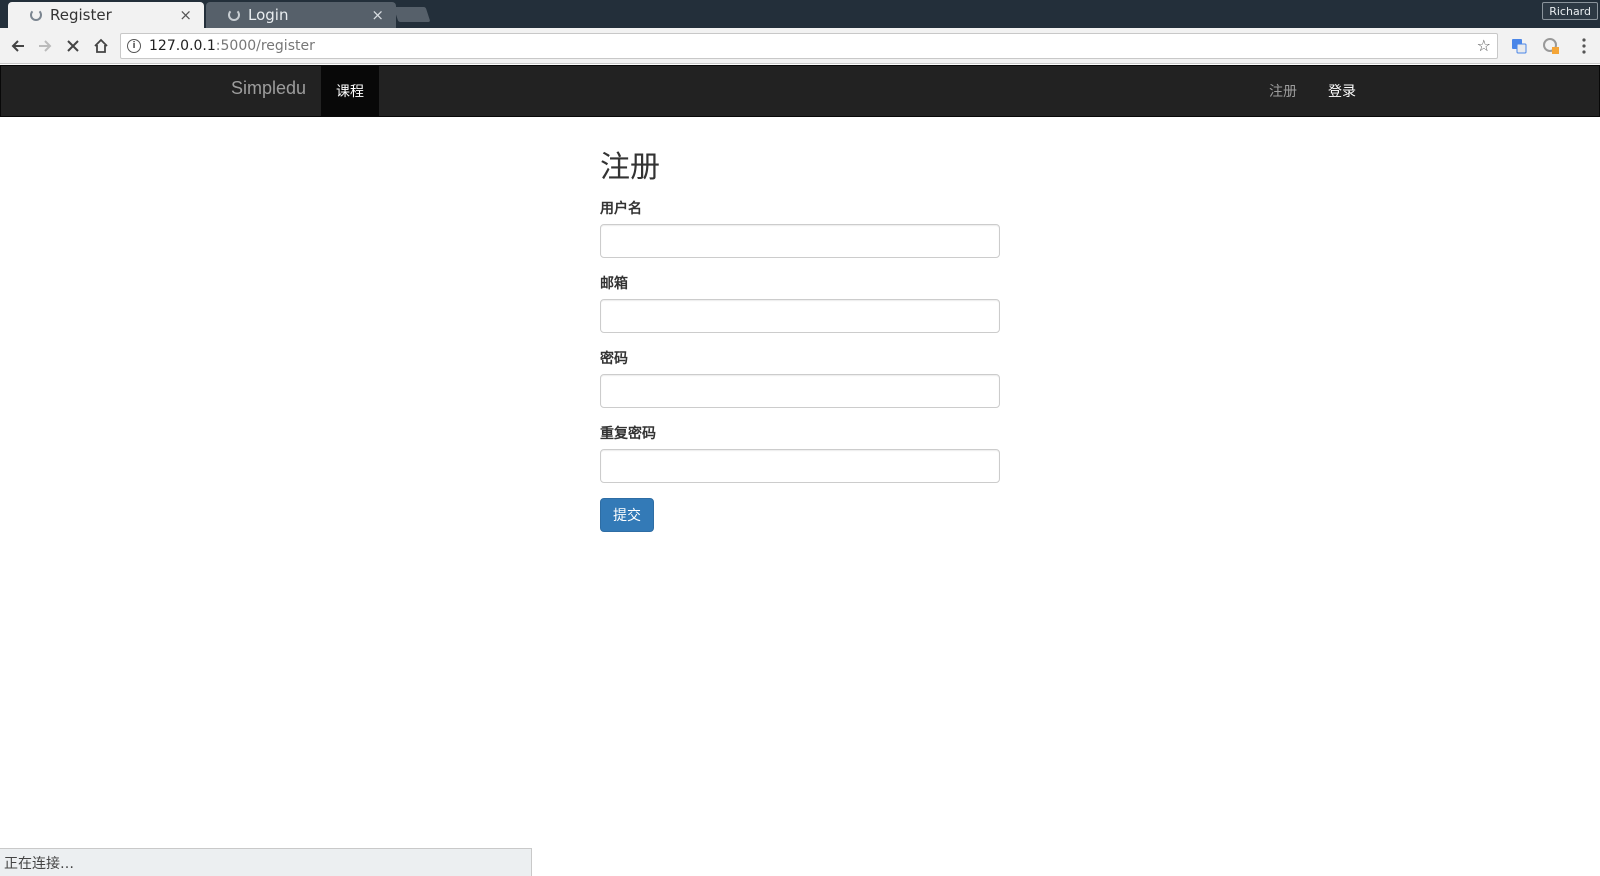  What do you see at coordinates (1283, 91) in the screenshot?
I see `nav-item-register: 注册` at bounding box center [1283, 91].